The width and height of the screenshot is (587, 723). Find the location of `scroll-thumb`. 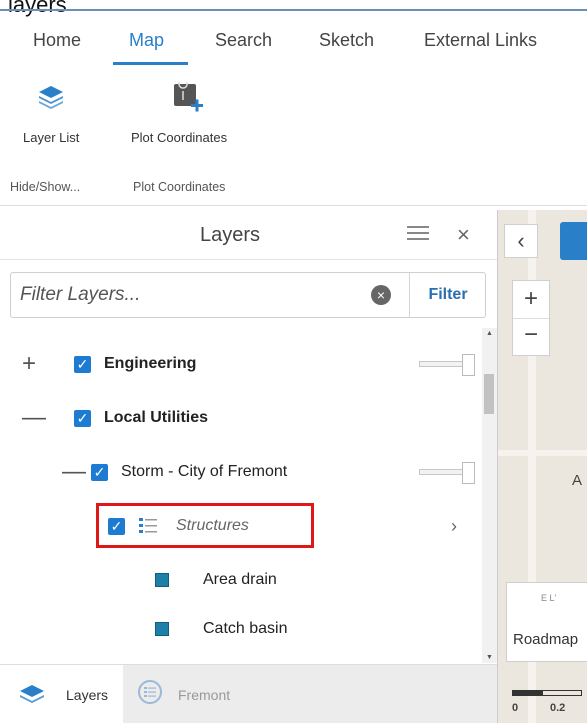

scroll-thumb is located at coordinates (489, 394).